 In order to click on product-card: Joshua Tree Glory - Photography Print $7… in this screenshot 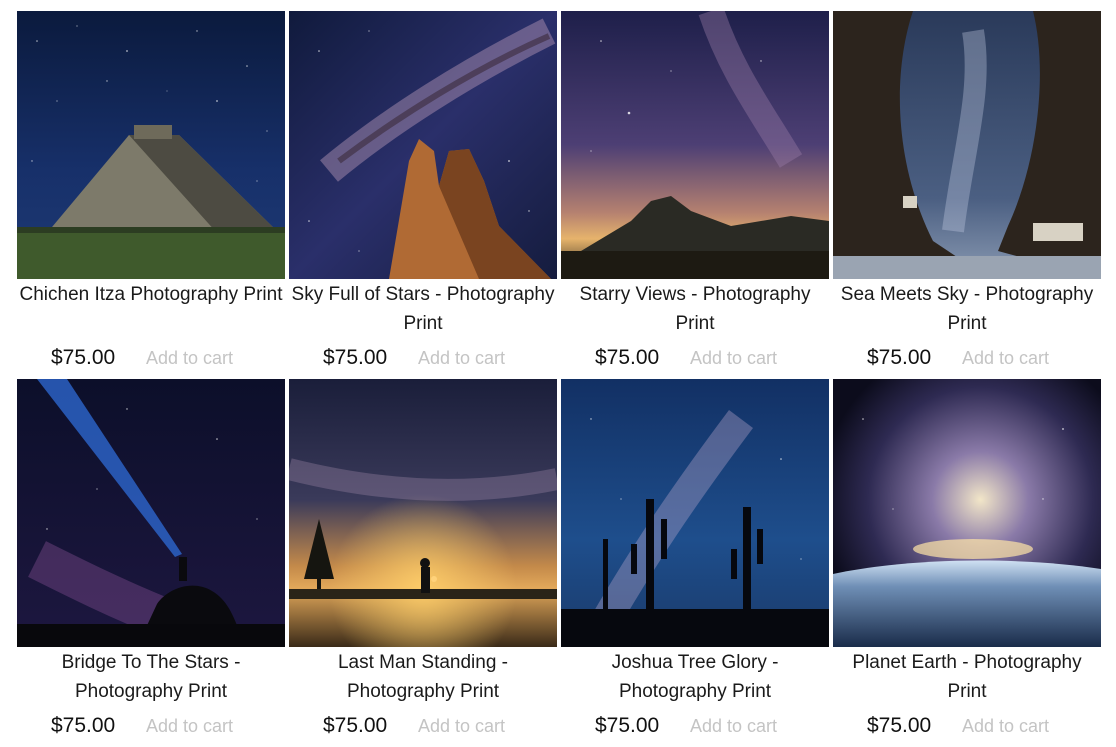, I will do `click(695, 563)`.